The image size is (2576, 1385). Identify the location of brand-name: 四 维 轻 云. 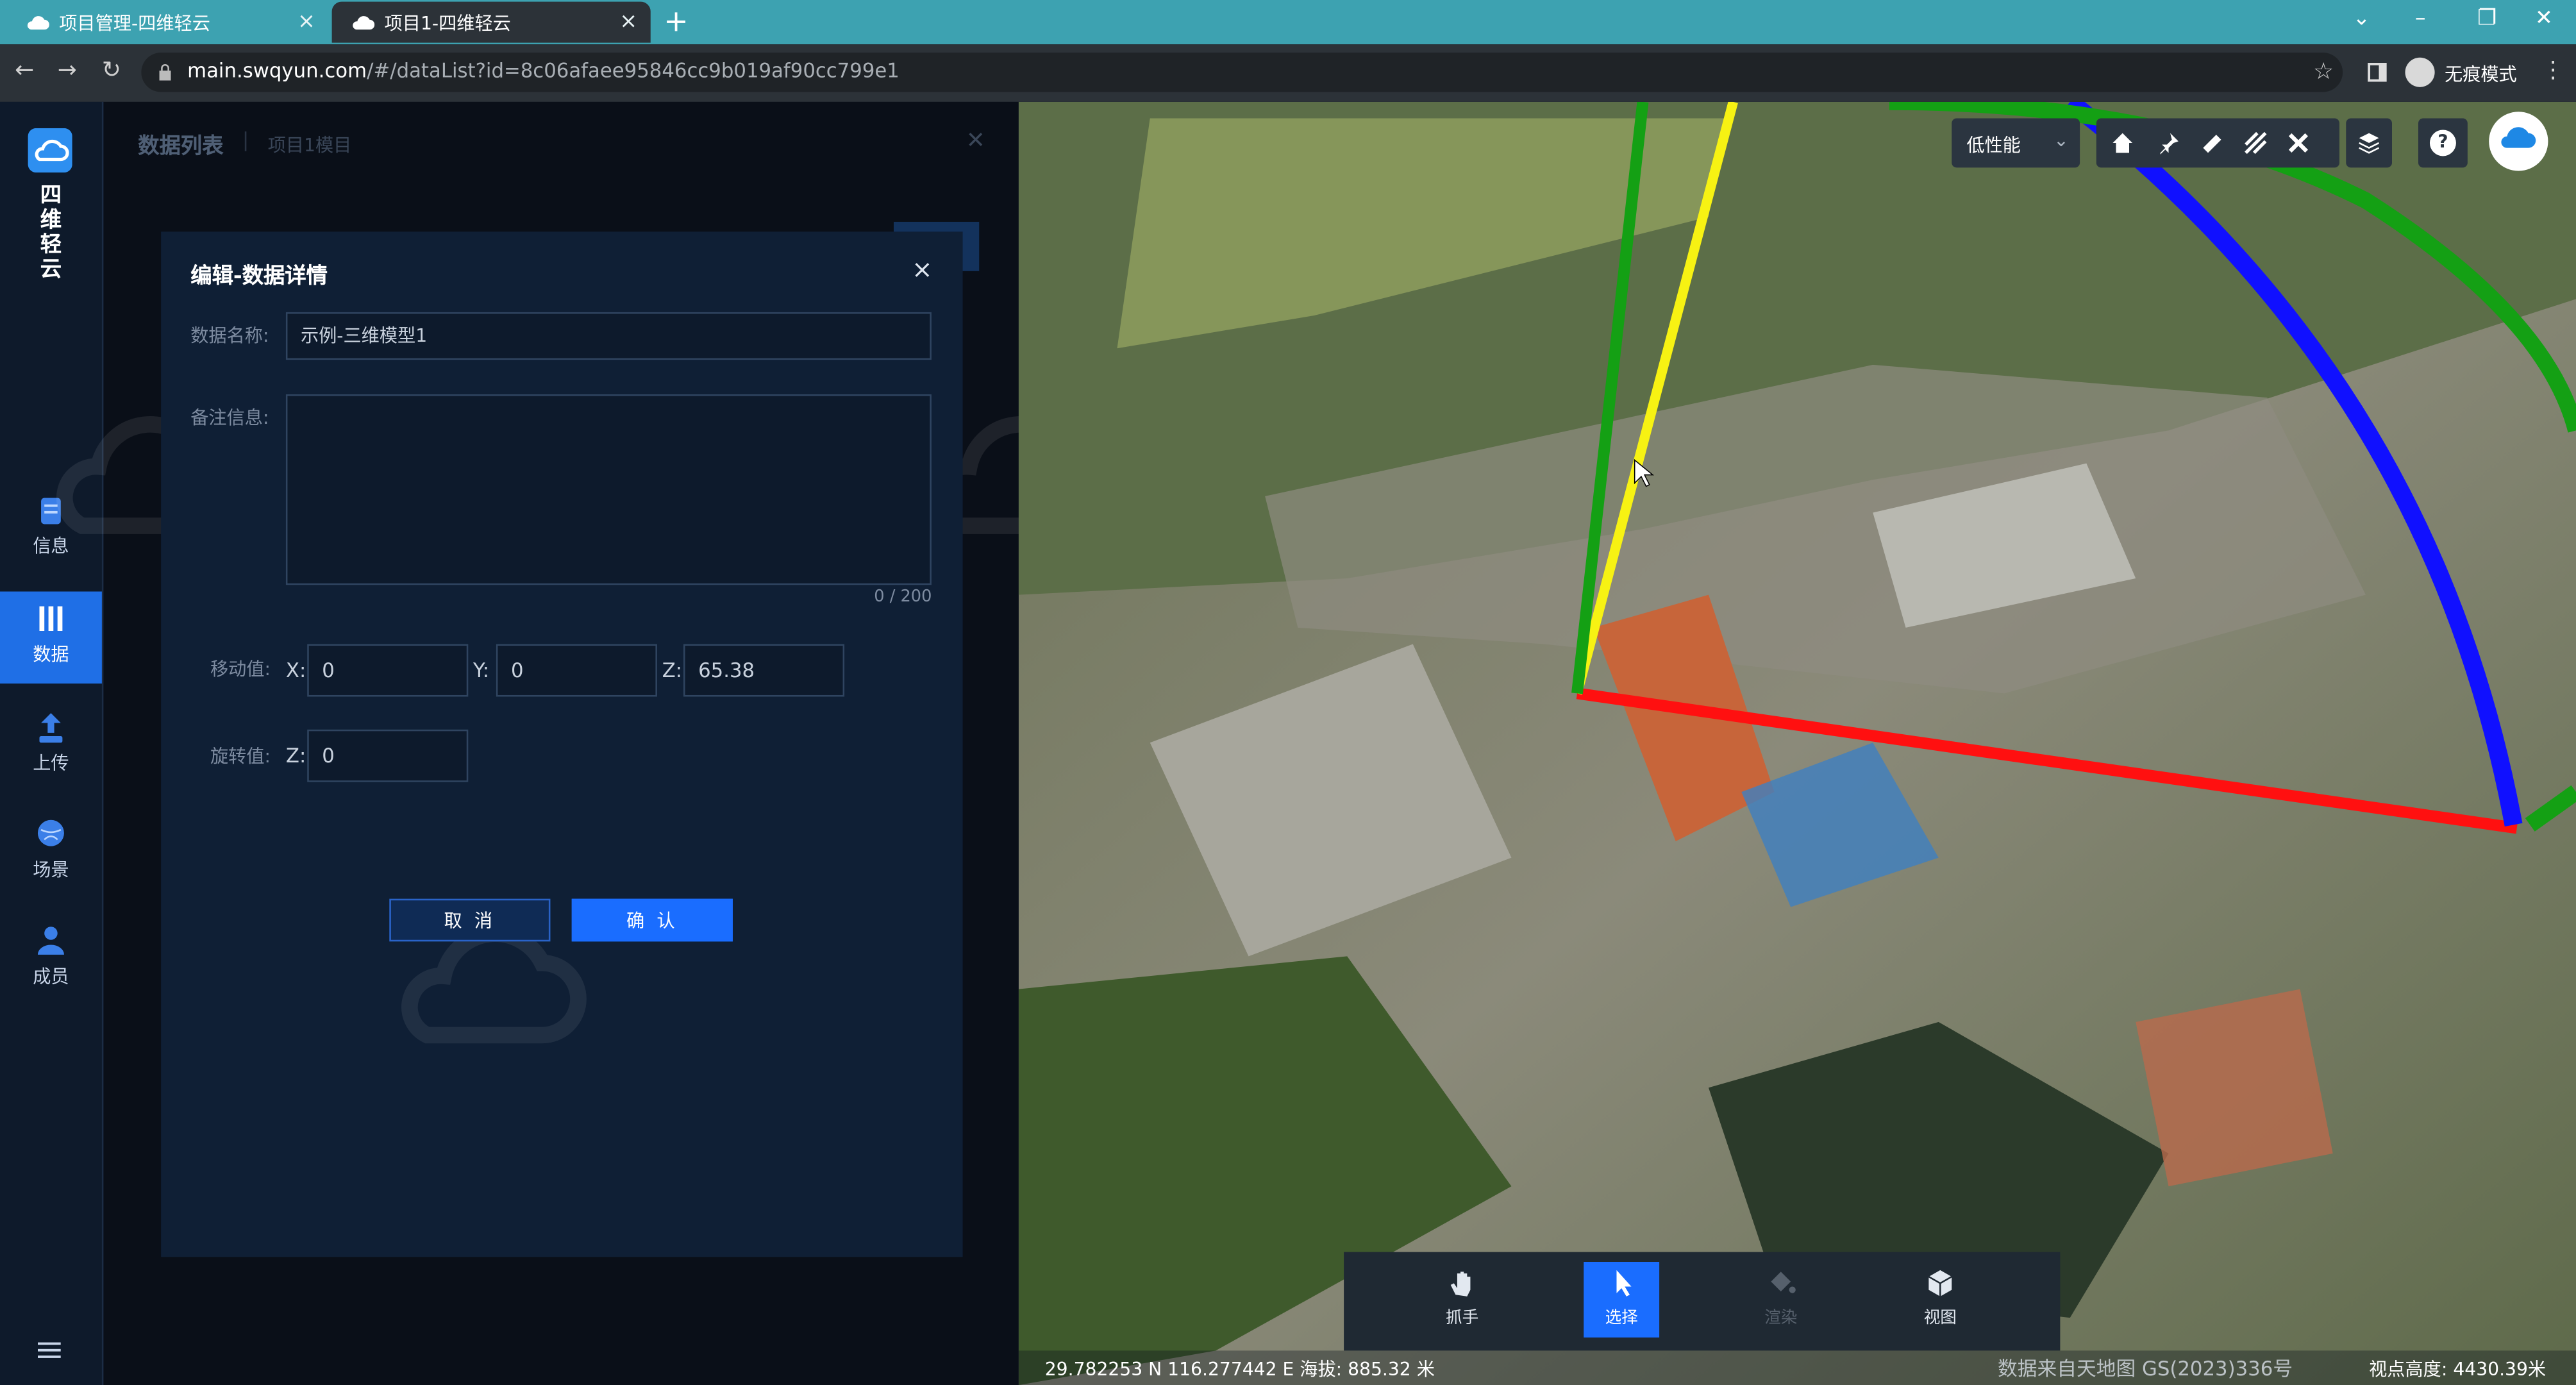
(51, 233).